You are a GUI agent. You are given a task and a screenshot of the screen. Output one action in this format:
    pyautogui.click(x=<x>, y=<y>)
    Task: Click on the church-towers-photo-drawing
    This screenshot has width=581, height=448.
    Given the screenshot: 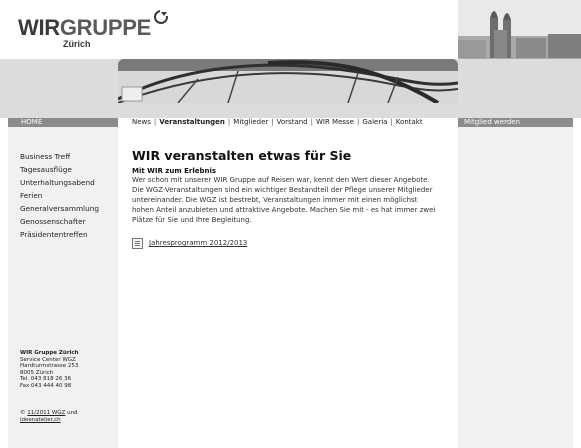 What is the action you would take?
    pyautogui.click(x=519, y=29)
    